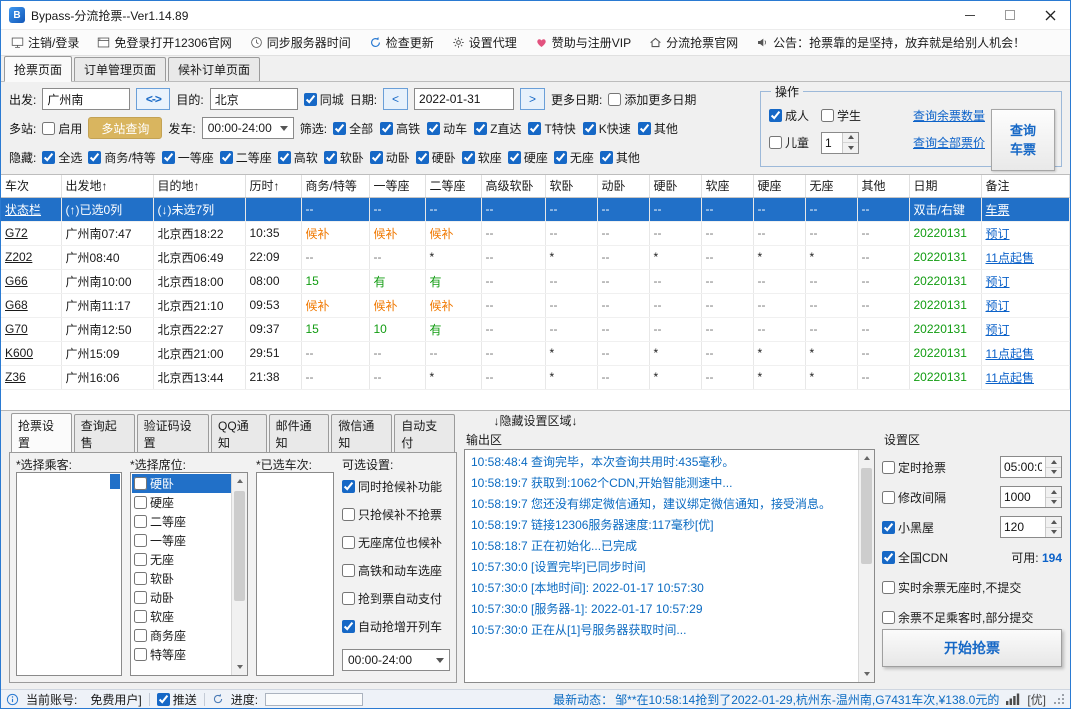 The image size is (1071, 709). Describe the element at coordinates (890, 42) in the screenshot. I see `toolbar-announcement: 公告：抢票靠的是坚持，放弃就是给别人机会！` at that location.